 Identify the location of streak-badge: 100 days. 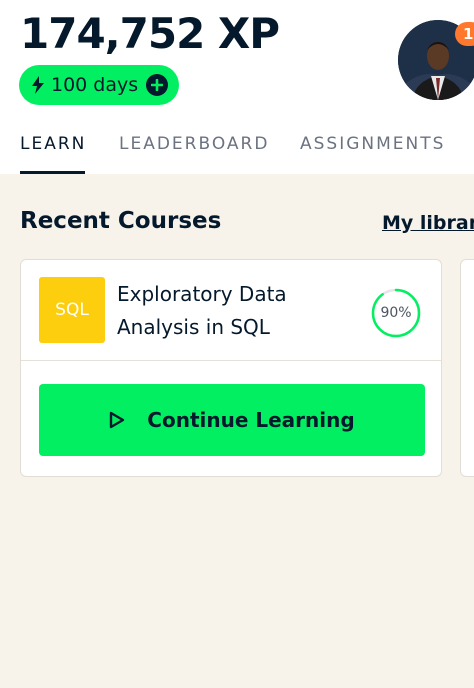
(99, 85).